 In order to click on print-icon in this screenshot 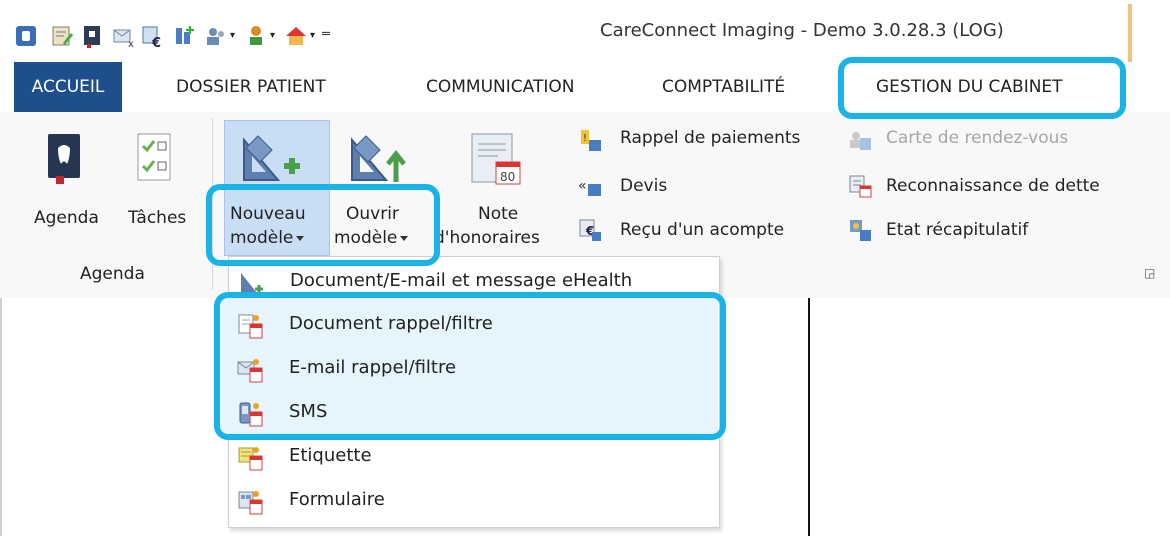, I will do `click(184, 36)`.